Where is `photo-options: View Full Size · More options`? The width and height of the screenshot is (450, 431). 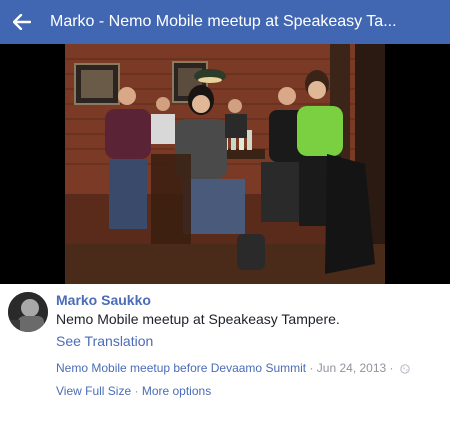 photo-options: View Full Size · More options is located at coordinates (133, 391).